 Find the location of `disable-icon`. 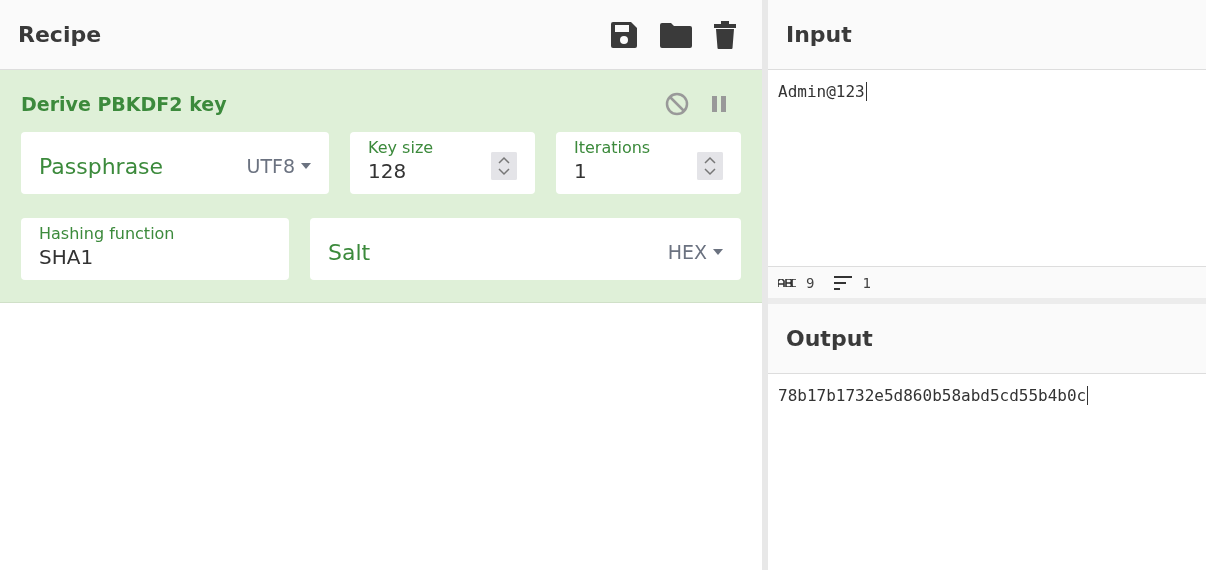

disable-icon is located at coordinates (677, 104).